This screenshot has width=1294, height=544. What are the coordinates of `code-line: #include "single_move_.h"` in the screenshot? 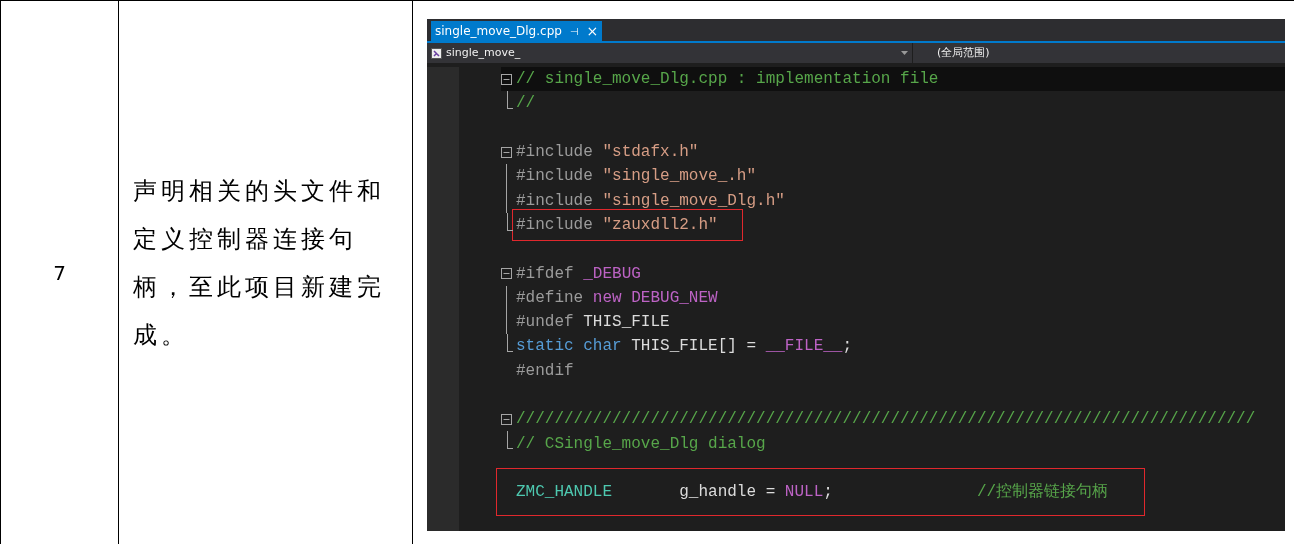 It's located at (636, 176).